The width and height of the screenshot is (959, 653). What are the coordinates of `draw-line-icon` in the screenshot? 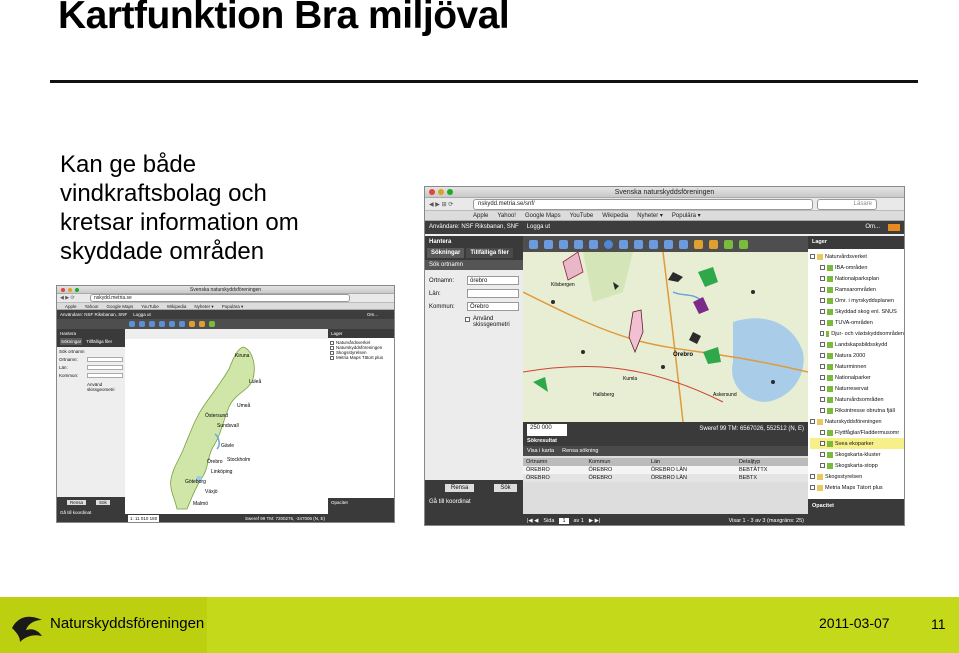 It's located at (713, 244).